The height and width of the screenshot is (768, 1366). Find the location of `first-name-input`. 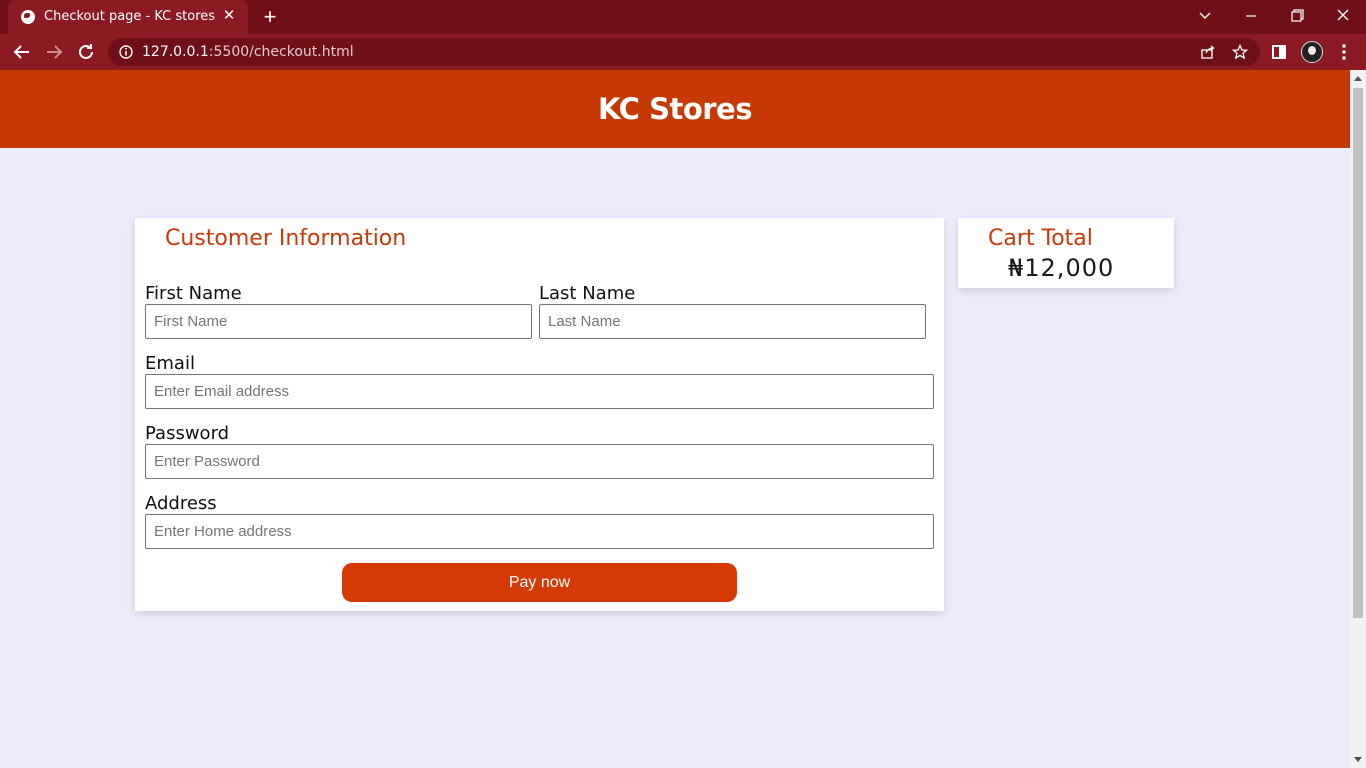

first-name-input is located at coordinates (338, 321).